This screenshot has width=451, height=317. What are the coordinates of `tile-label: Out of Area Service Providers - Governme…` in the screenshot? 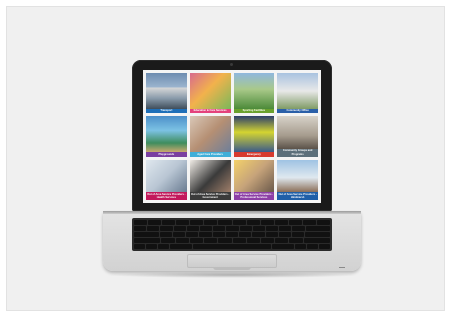 It's located at (210, 195).